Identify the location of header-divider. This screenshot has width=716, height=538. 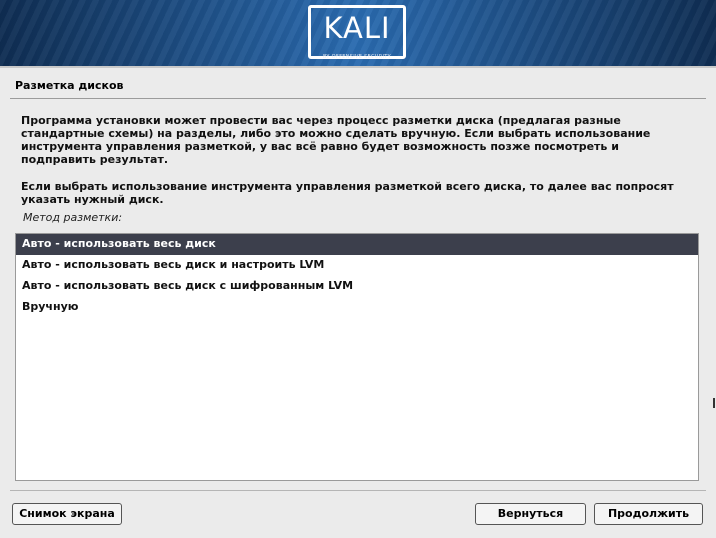
(358, 67).